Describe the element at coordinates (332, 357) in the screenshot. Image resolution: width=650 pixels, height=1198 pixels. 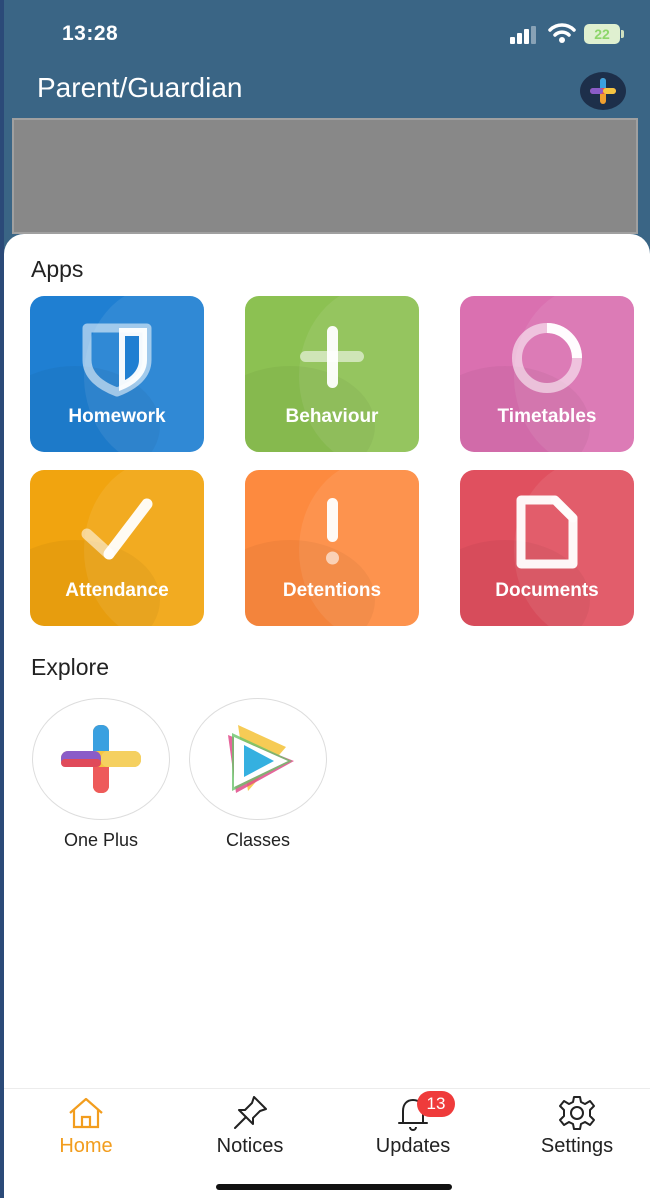
I see `plus-icon` at that location.